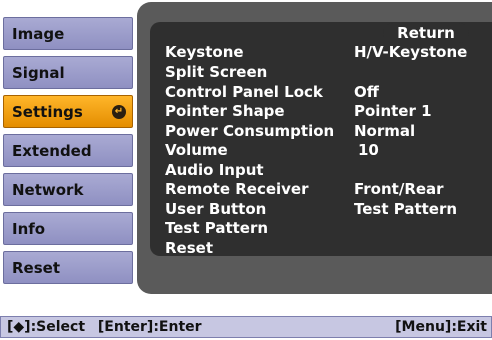 The height and width of the screenshot is (340, 492). What do you see at coordinates (217, 228) in the screenshot?
I see `menu-row-label: Test Pattern` at bounding box center [217, 228].